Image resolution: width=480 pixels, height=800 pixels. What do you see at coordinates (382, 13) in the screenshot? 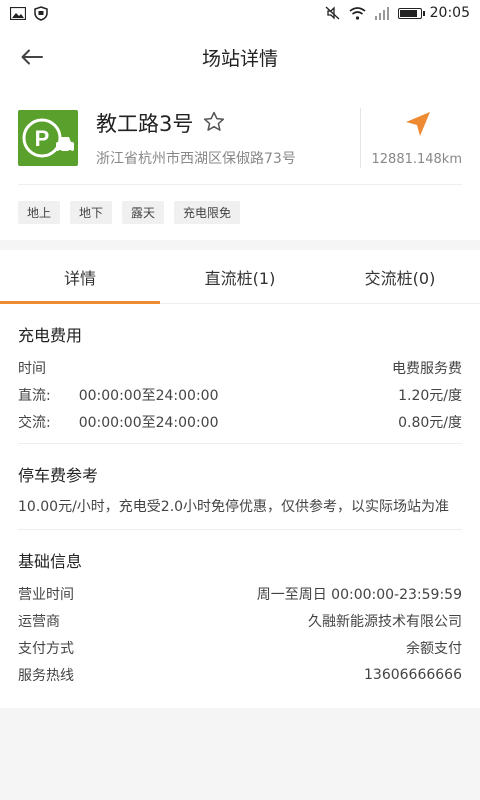
I see `signal-icon` at bounding box center [382, 13].